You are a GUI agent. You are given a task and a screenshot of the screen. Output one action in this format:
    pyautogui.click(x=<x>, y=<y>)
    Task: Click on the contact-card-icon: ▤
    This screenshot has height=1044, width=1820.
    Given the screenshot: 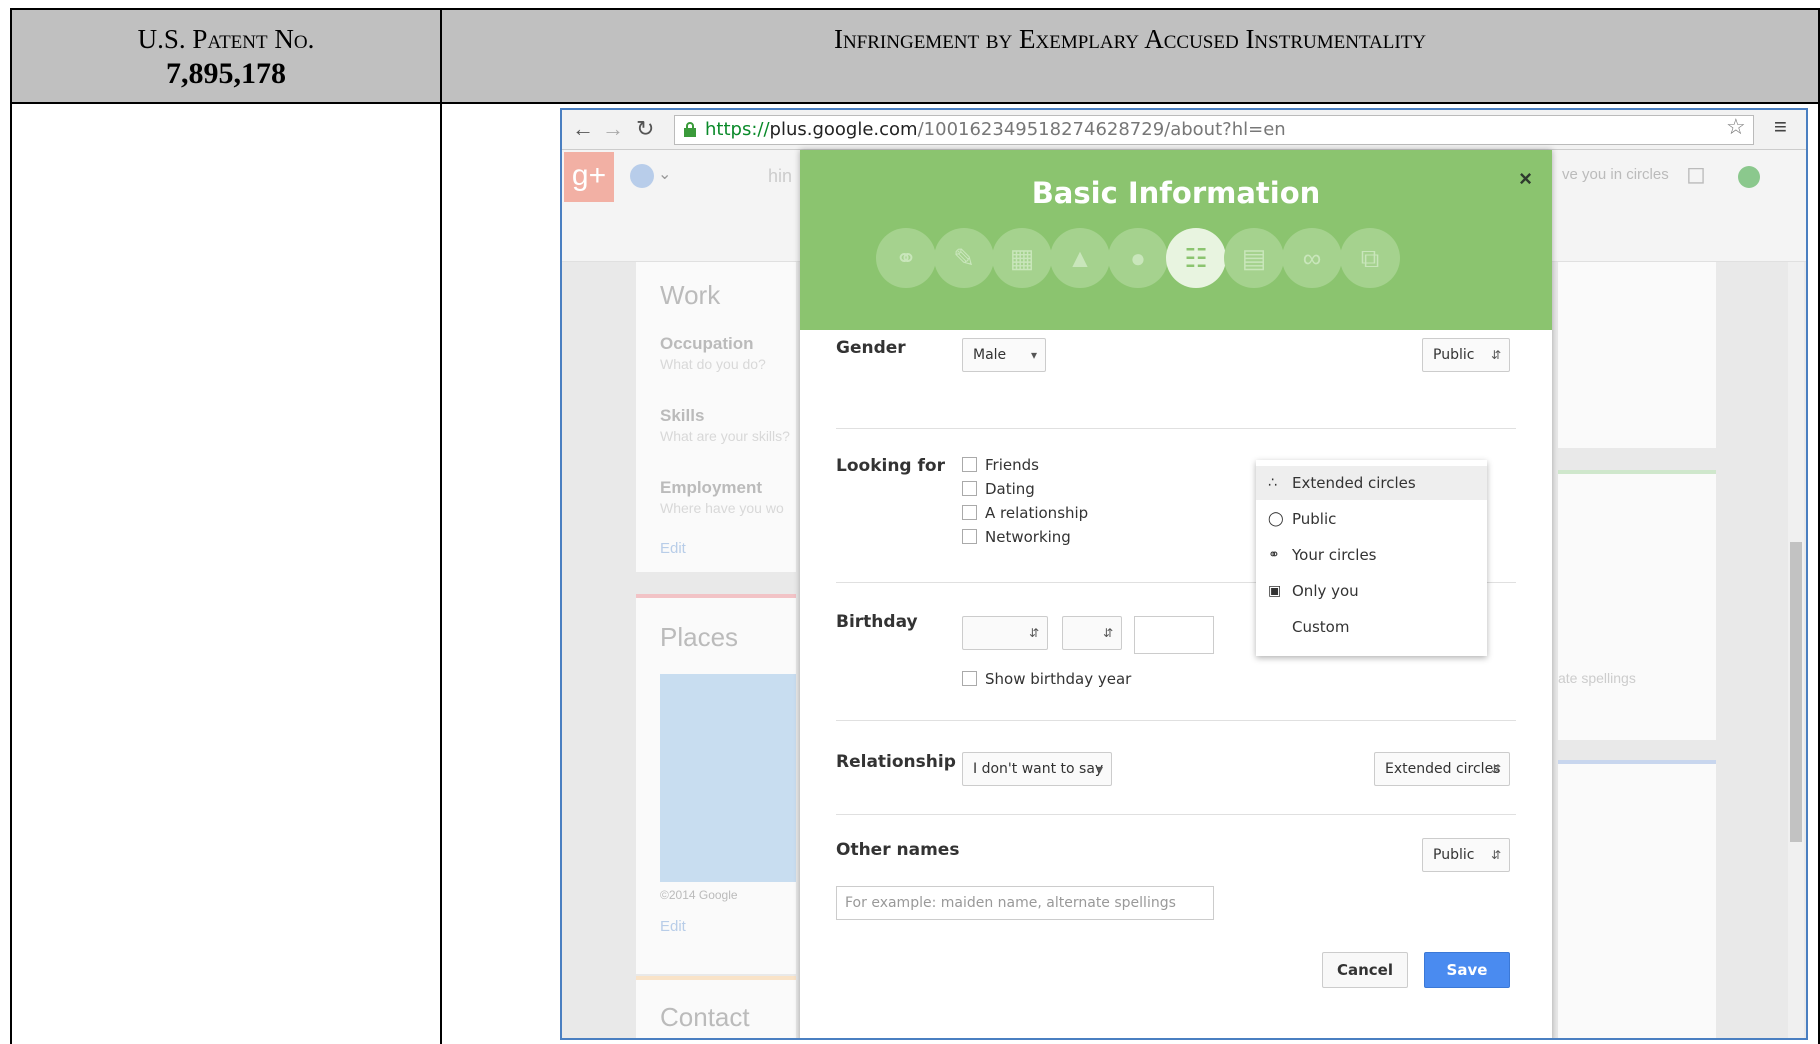 What is the action you would take?
    pyautogui.click(x=1254, y=258)
    